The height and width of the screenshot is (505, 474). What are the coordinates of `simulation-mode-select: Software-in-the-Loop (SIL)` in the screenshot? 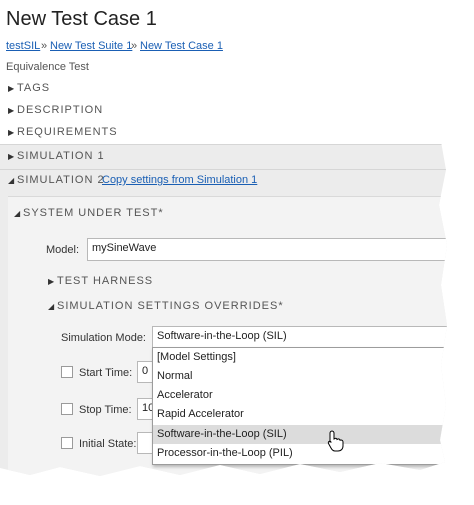 It's located at (299, 337).